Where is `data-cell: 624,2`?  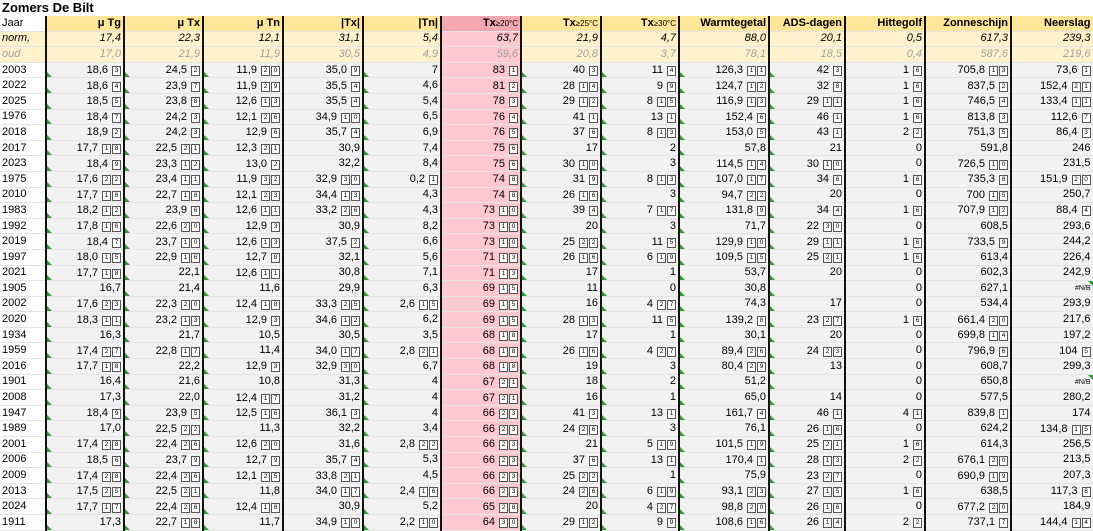
data-cell: 624,2 is located at coordinates (968, 429).